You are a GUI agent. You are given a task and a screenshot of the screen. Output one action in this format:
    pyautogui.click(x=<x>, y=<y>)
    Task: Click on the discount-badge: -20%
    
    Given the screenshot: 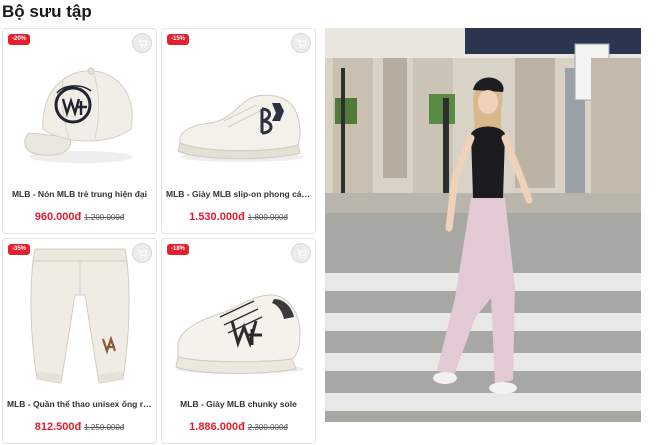 What is the action you would take?
    pyautogui.click(x=19, y=39)
    